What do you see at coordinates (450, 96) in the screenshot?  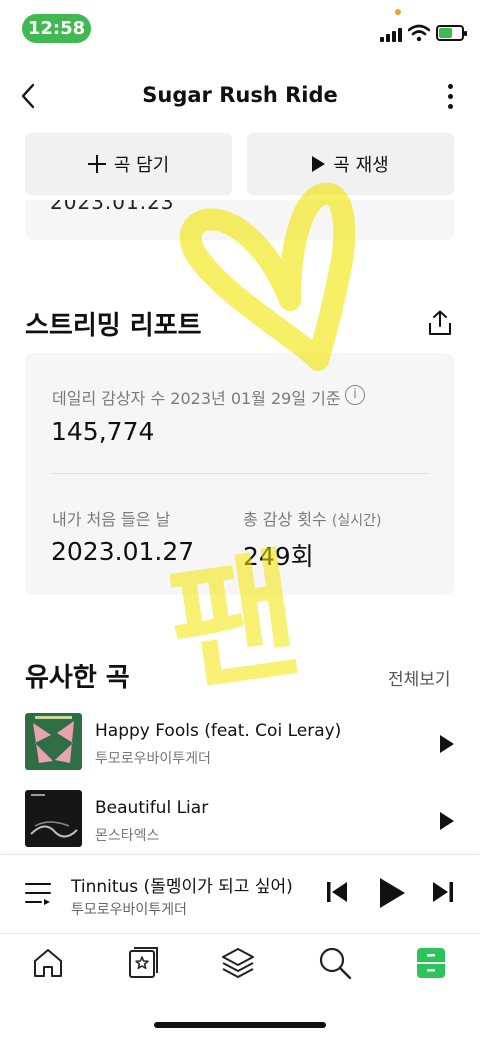 I see `more-options-button` at bounding box center [450, 96].